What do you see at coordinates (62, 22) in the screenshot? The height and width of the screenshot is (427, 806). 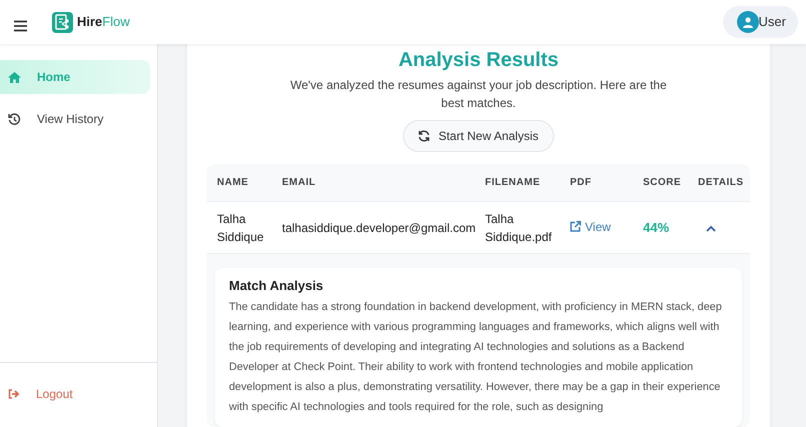 I see `logo-icon` at bounding box center [62, 22].